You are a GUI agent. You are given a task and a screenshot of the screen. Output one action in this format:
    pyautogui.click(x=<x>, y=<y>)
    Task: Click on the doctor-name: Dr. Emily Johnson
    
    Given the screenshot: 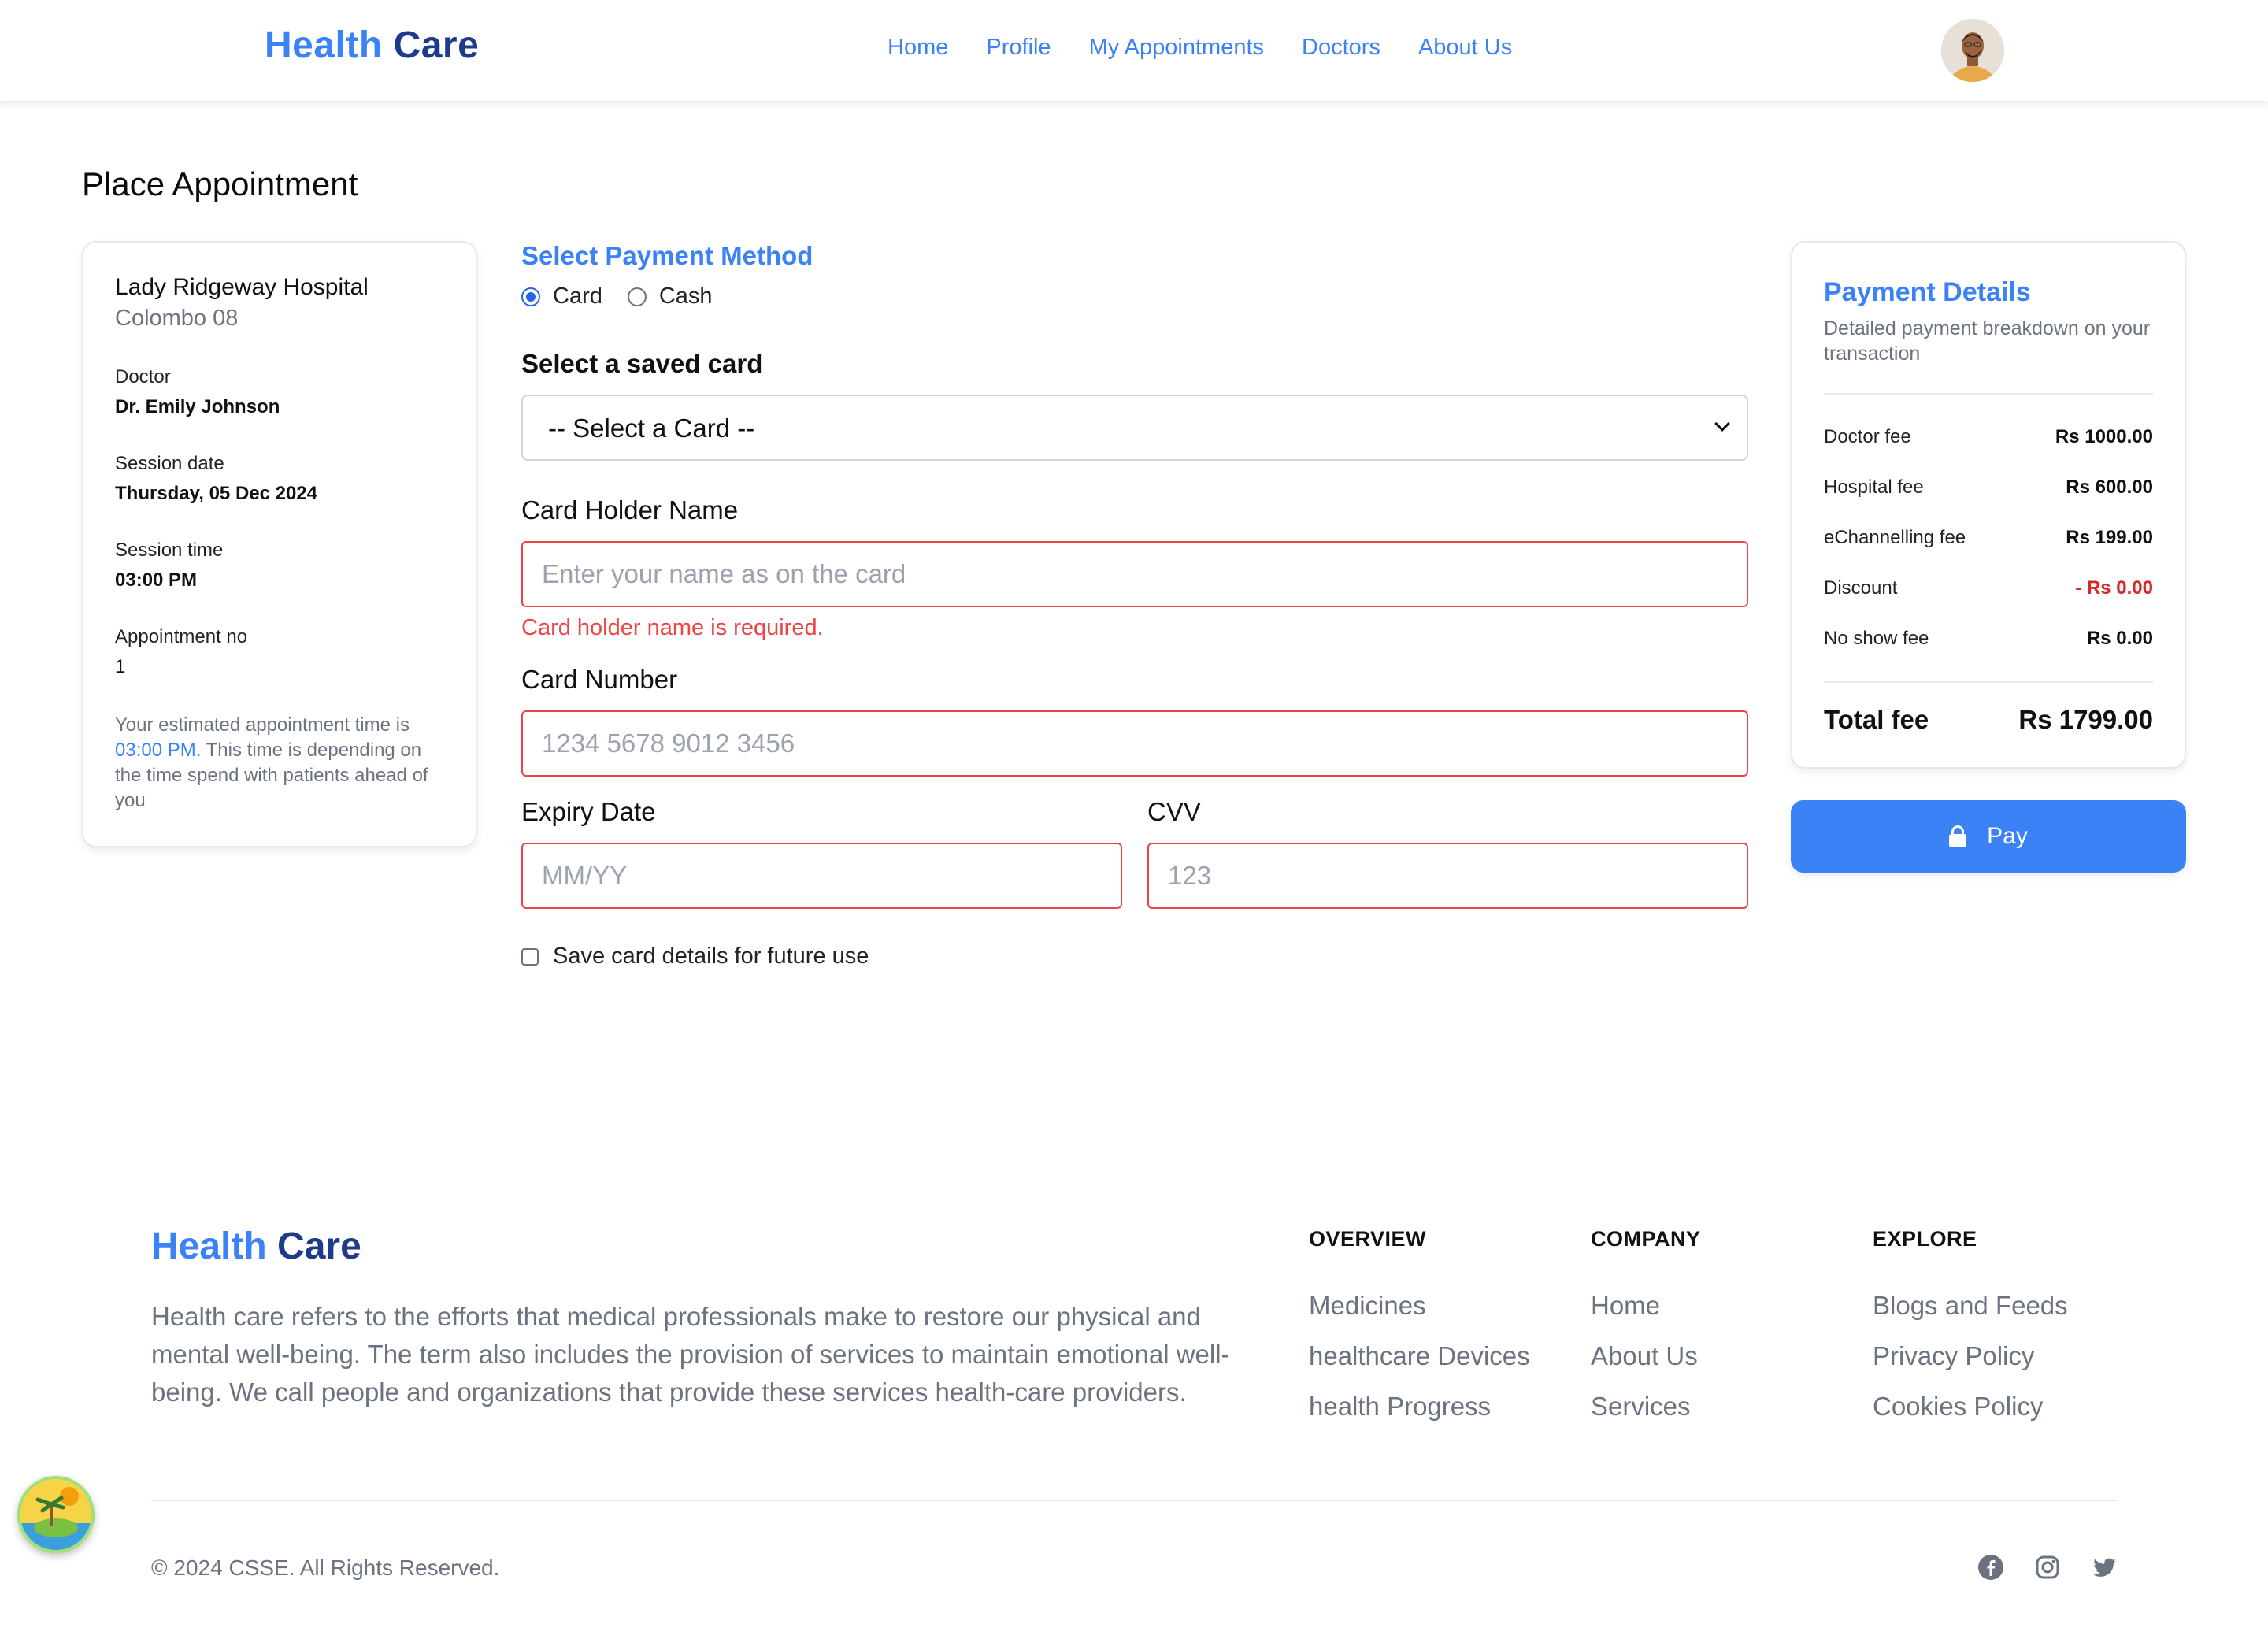 What is the action you would take?
    pyautogui.click(x=197, y=407)
    